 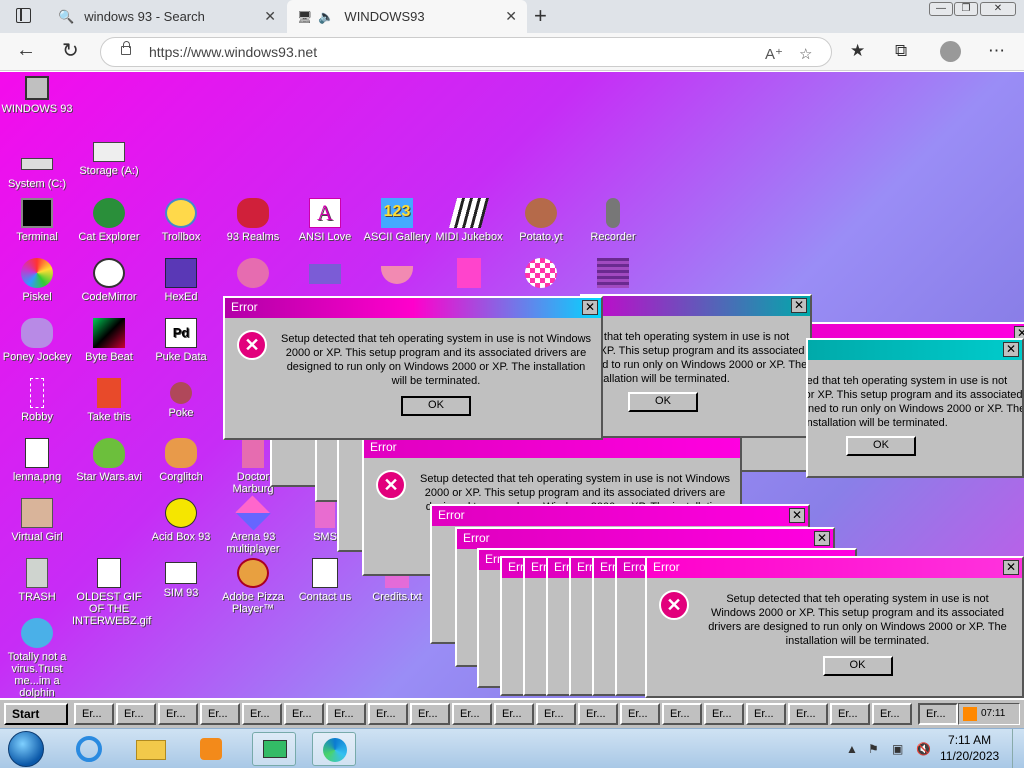 I want to click on speaker-icon: 🔈, so click(x=326, y=17).